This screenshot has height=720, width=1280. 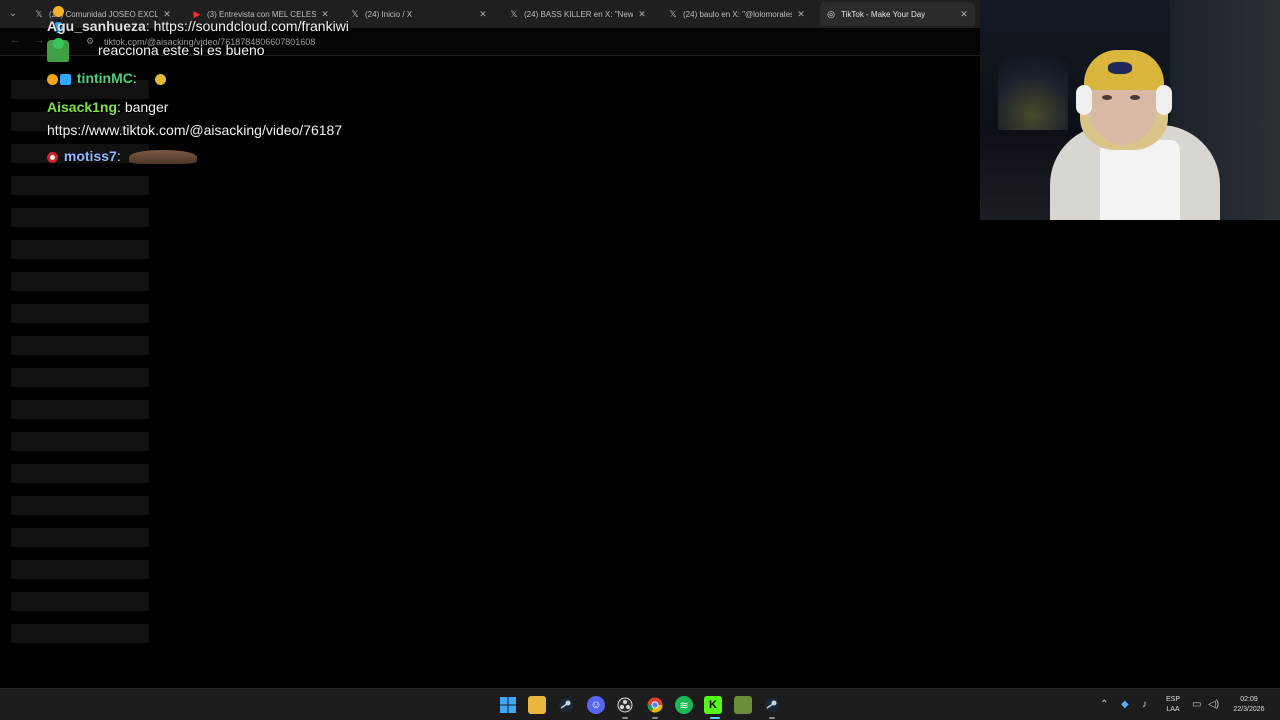 I want to click on back-icon: ←, so click(x=15, y=40).